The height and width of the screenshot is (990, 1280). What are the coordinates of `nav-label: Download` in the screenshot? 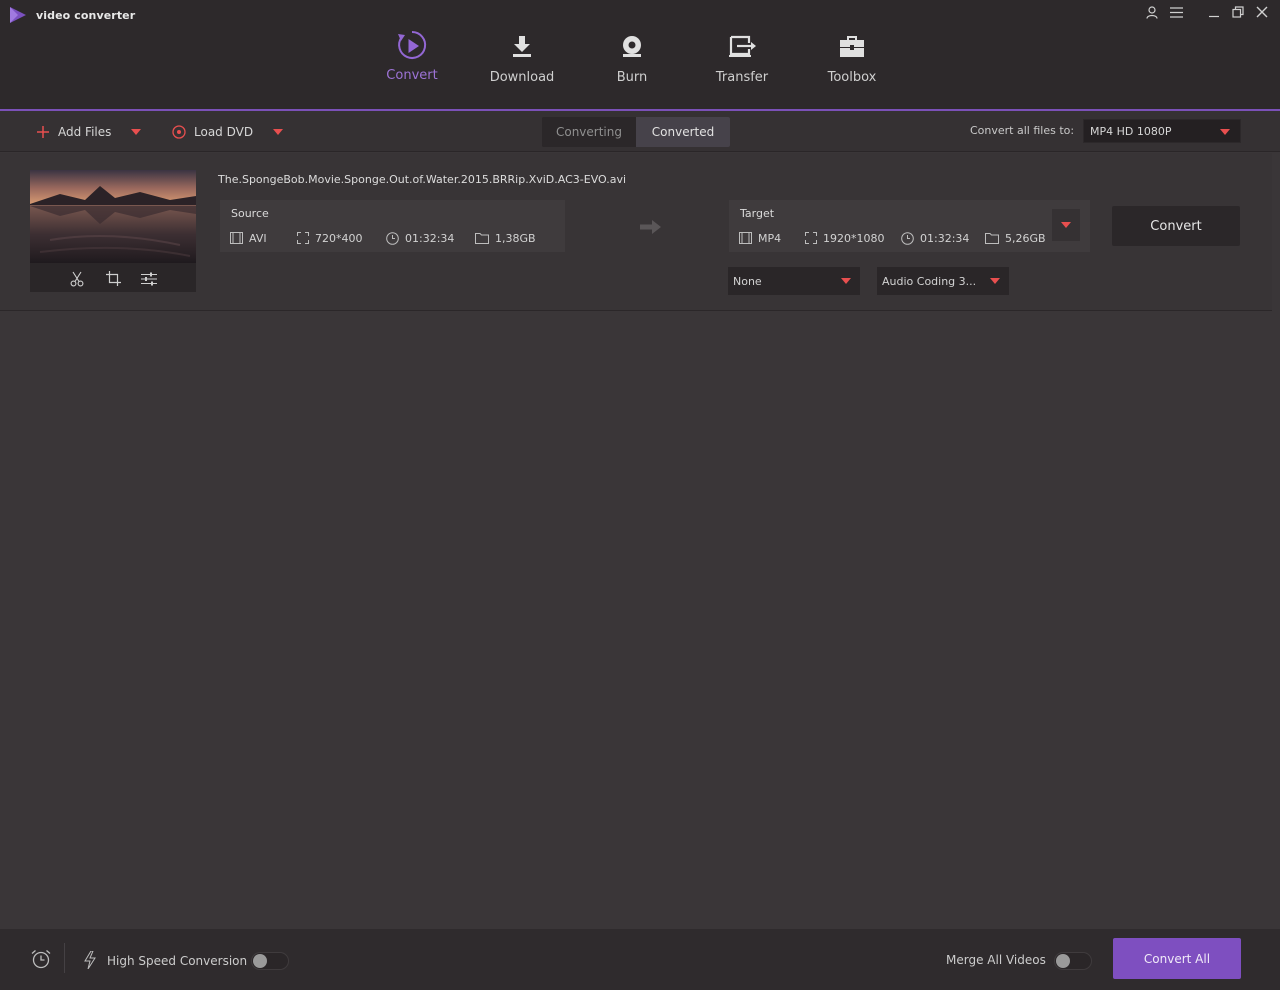 It's located at (522, 77).